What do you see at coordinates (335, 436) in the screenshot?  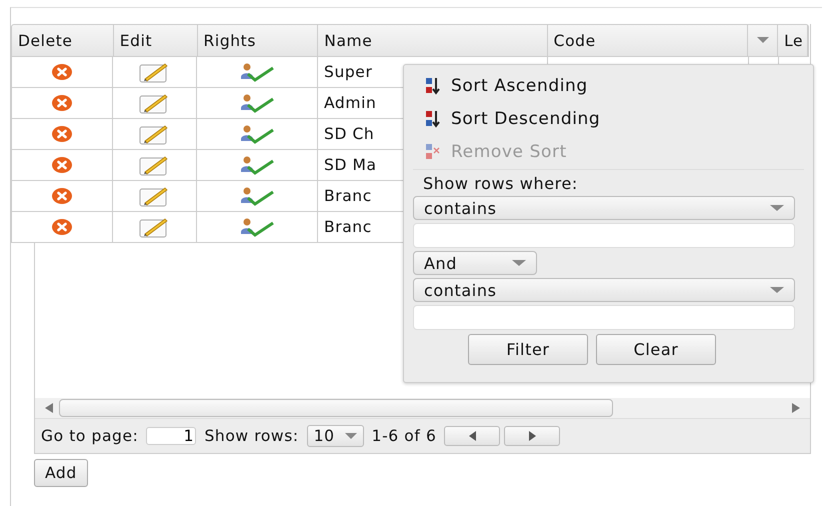 I see `rows-dropdown: 10` at bounding box center [335, 436].